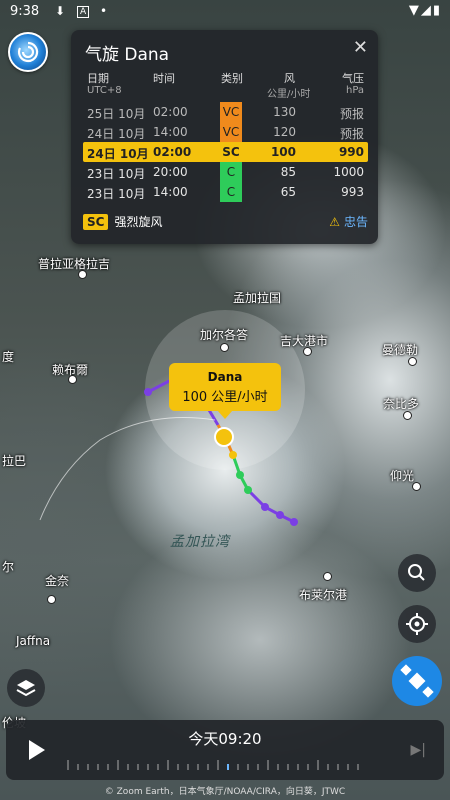 Image resolution: width=450 pixels, height=800 pixels. I want to click on place-label: 吉大港市, so click(304, 341).